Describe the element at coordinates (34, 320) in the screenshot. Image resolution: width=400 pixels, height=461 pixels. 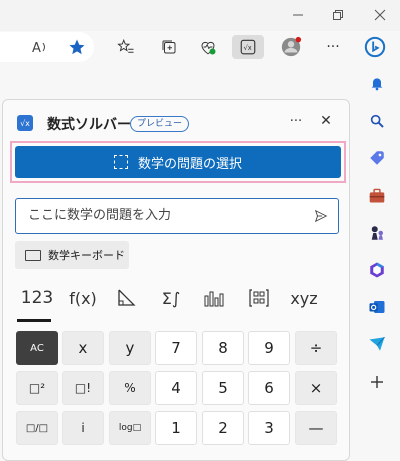
I see `active-tab-indicator` at that location.